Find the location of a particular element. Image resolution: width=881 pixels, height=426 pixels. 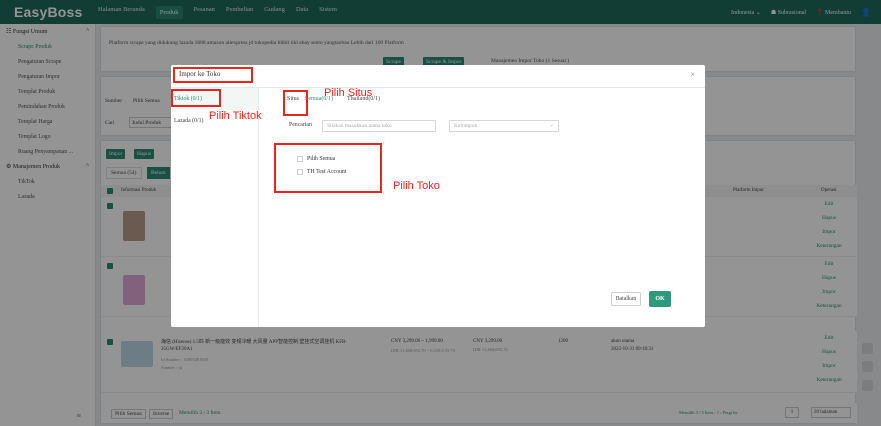

group-select-placeholder: Kelompok is located at coordinates (466, 126).